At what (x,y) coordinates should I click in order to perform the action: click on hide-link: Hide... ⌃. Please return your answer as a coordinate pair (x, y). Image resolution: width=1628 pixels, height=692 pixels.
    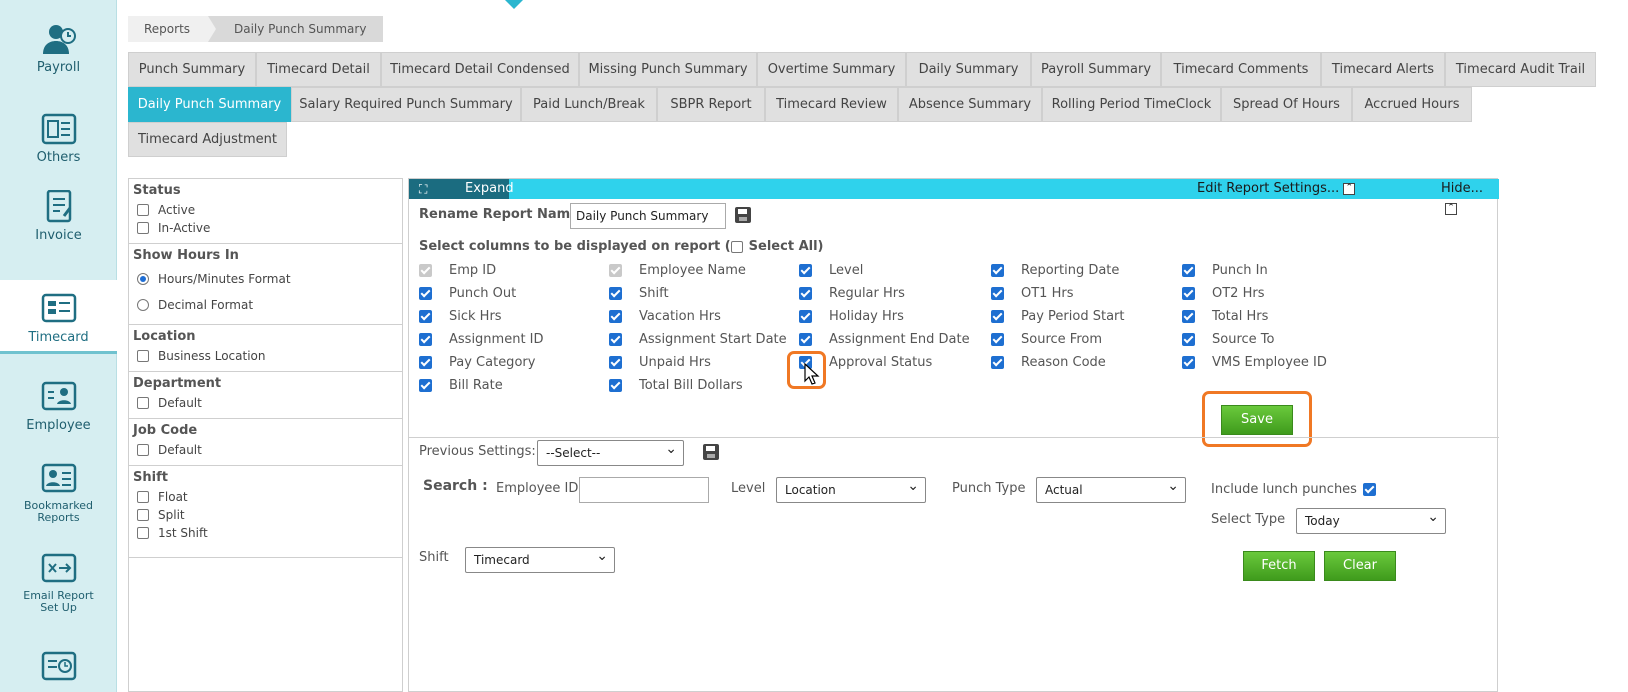
    Looking at the image, I should click on (1470, 199).